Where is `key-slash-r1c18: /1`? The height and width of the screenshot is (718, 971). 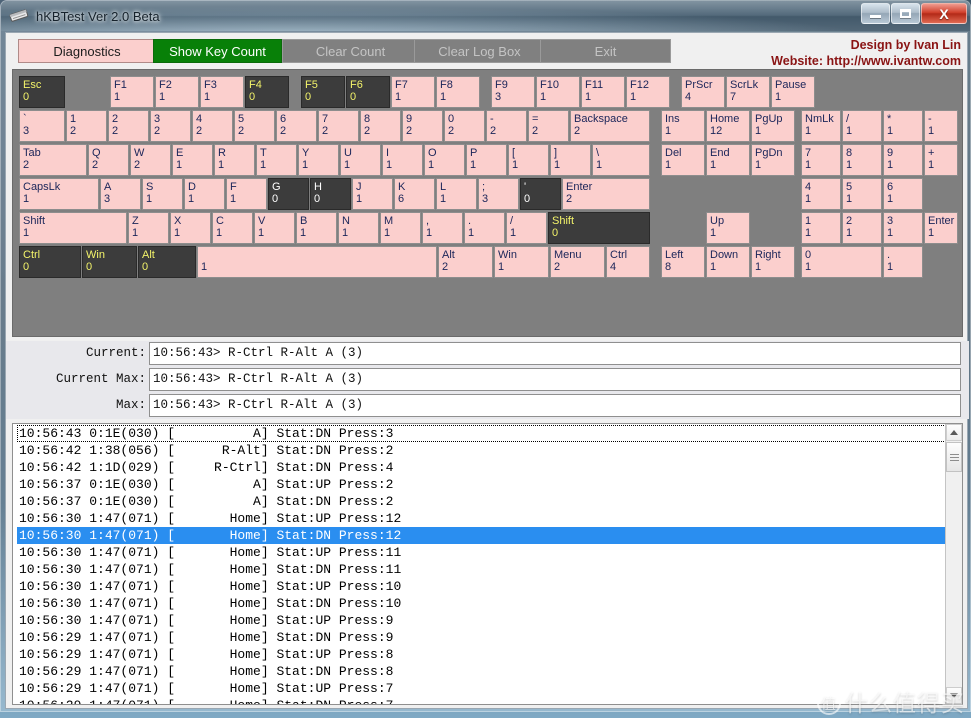 key-slash-r1c18: /1 is located at coordinates (862, 126).